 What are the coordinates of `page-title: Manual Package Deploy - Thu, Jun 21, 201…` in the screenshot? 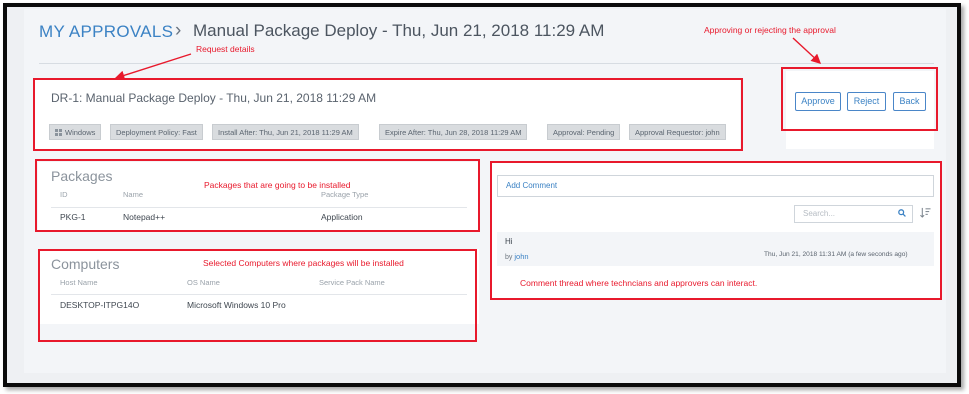 It's located at (399, 30).